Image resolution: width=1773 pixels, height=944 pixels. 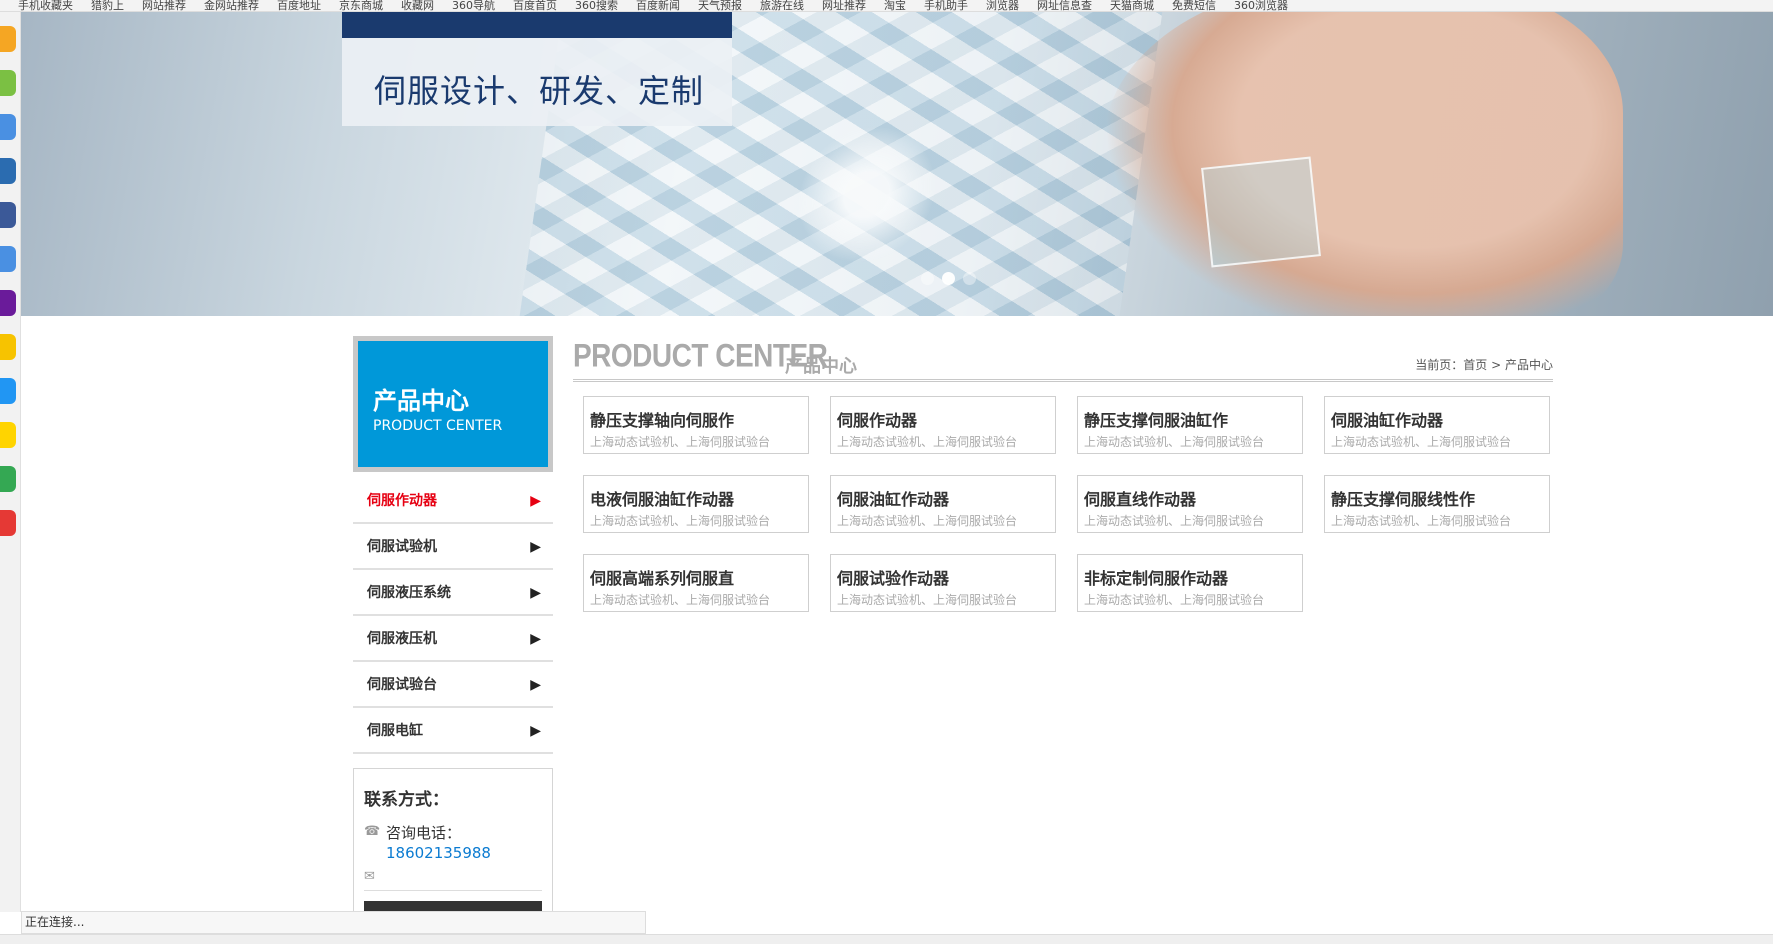 I want to click on product-card: 伺服高端系列伺服直上海动态试验机、上海伺服试验台, so click(x=696, y=583).